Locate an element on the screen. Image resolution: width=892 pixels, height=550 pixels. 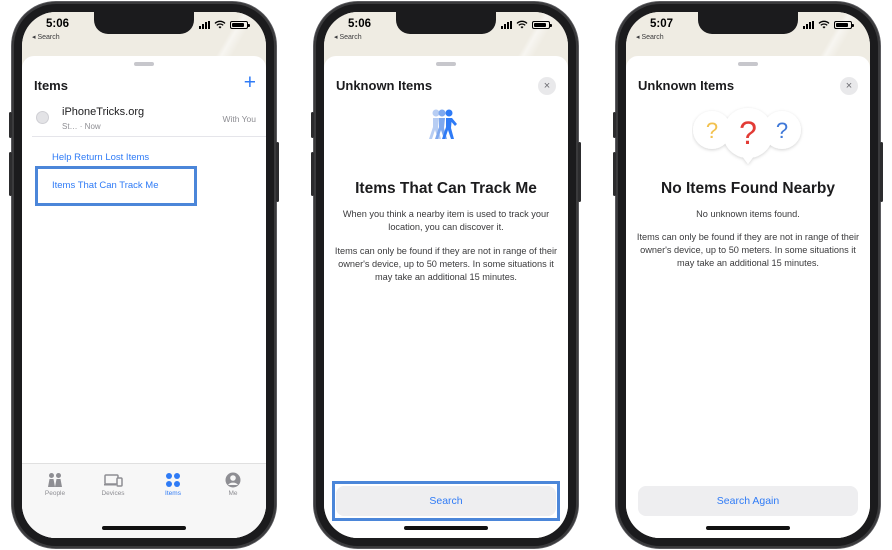
tab-bar: People Devices Items Me is located at coordinates (144, 500).